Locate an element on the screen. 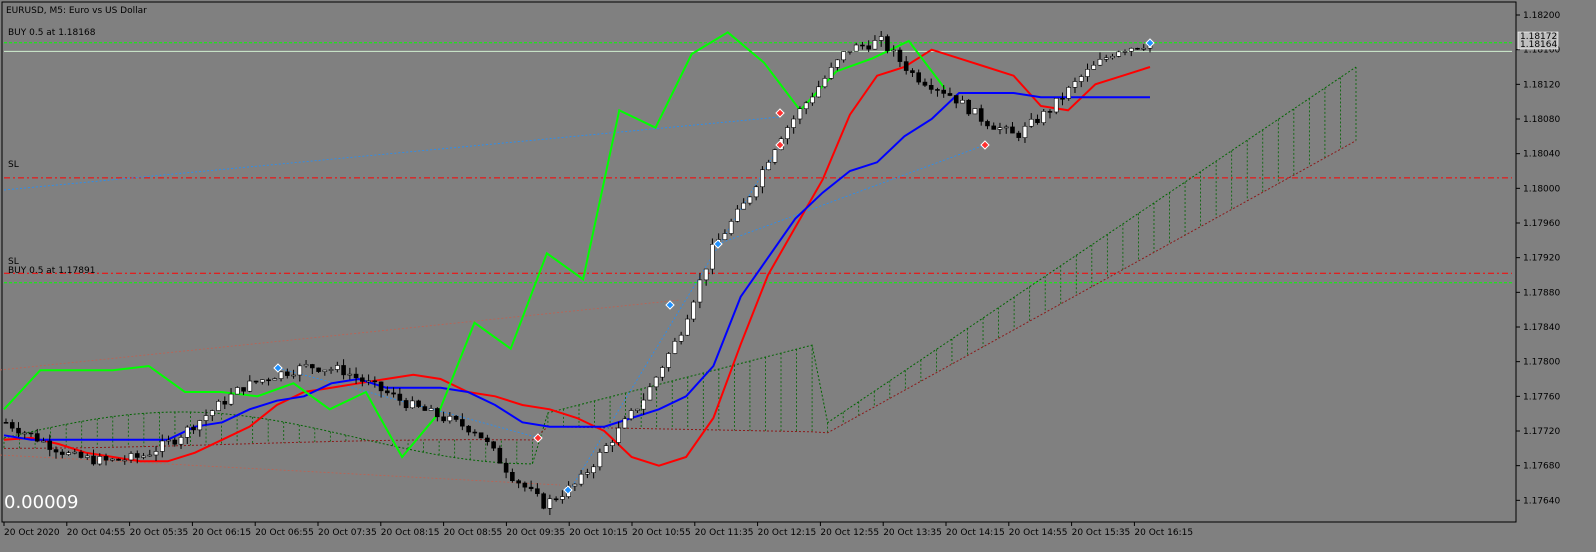  y-tick-label: 1.17960 is located at coordinates (1541, 224).